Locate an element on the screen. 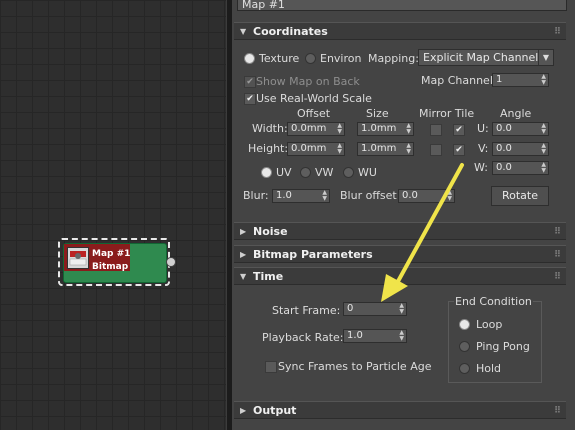  ping-pong-label: Ping Pong is located at coordinates (503, 346).